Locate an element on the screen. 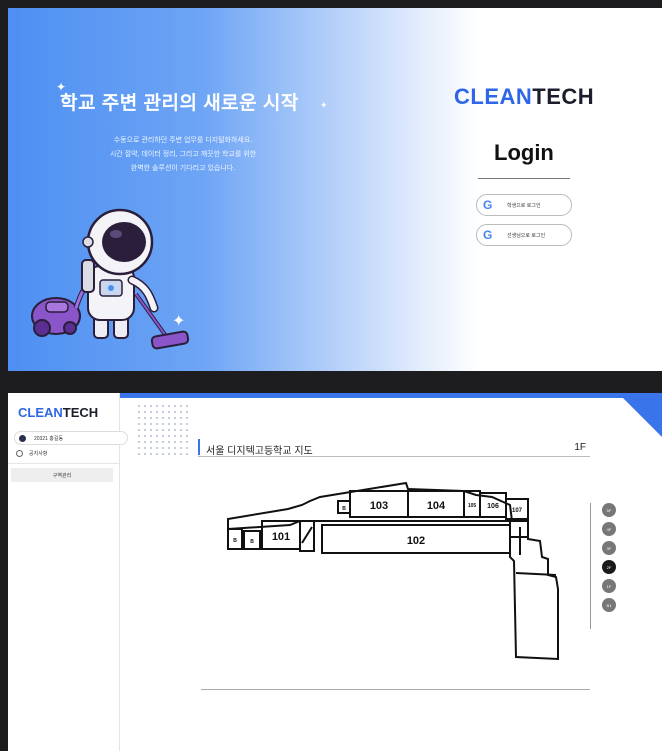  hero-title: 학교 주변 관리의 새로운 시작 is located at coordinates (179, 103).